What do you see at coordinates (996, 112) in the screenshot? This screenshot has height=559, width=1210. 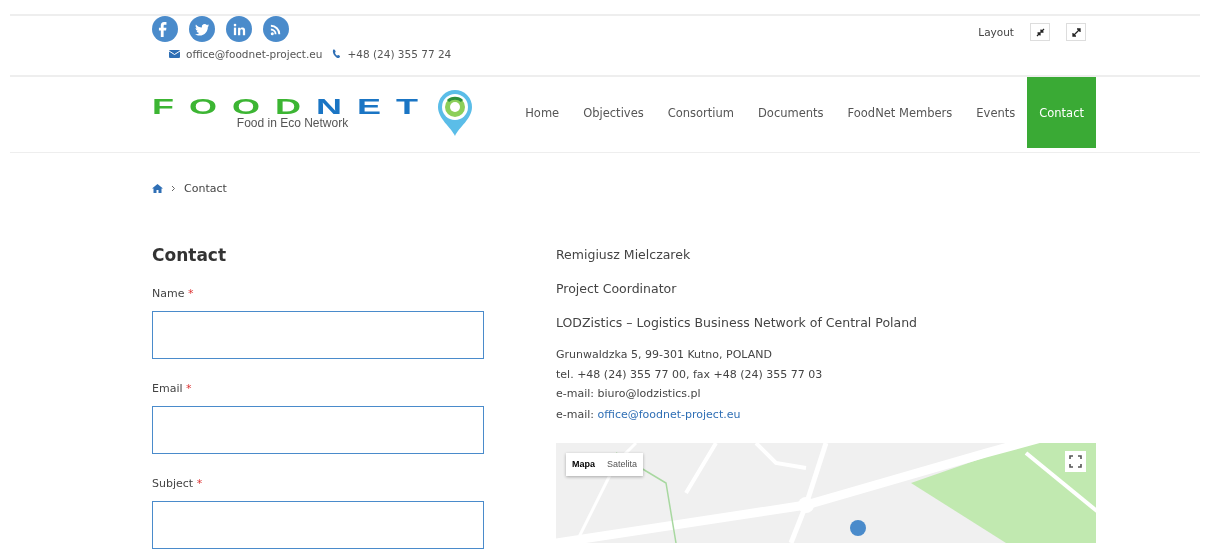 I see `nav-link: Events` at bounding box center [996, 112].